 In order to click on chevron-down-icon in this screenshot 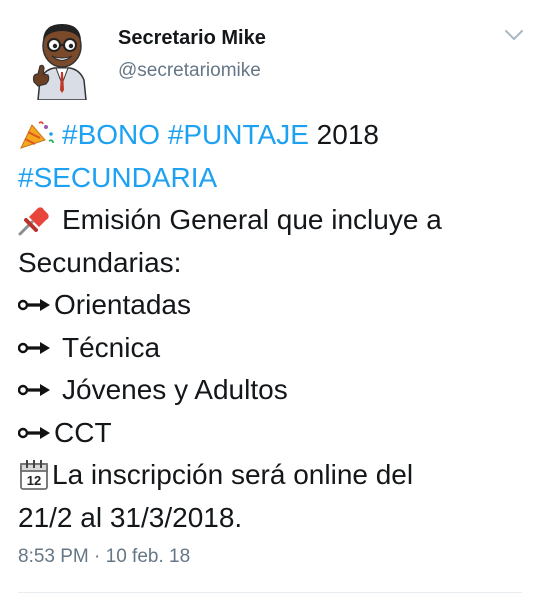, I will do `click(514, 35)`.